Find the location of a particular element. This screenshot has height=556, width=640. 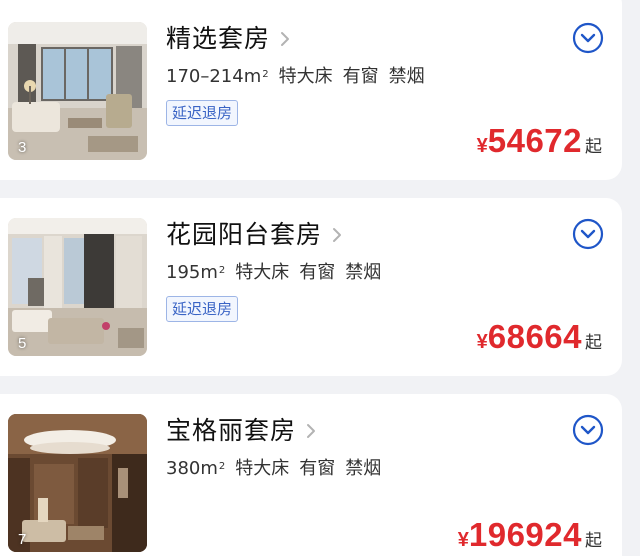

room-info: 195m2 特大床 有窗 禁烟 is located at coordinates (273, 273).